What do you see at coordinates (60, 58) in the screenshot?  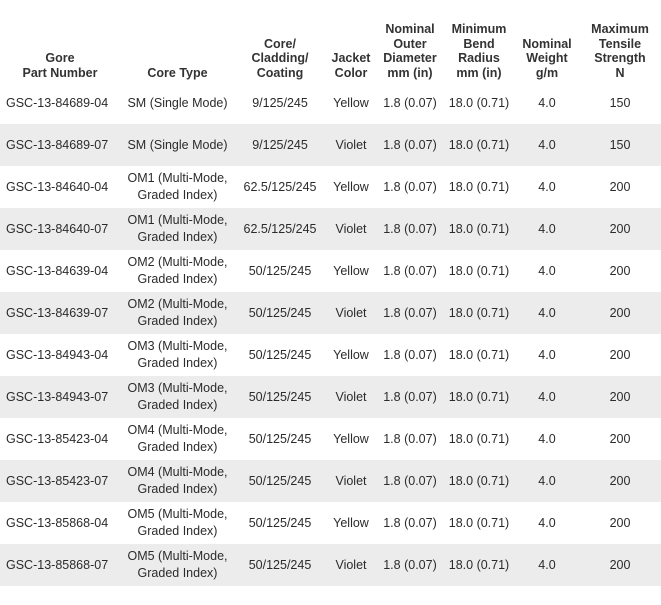 I see `header-line: Gore` at bounding box center [60, 58].